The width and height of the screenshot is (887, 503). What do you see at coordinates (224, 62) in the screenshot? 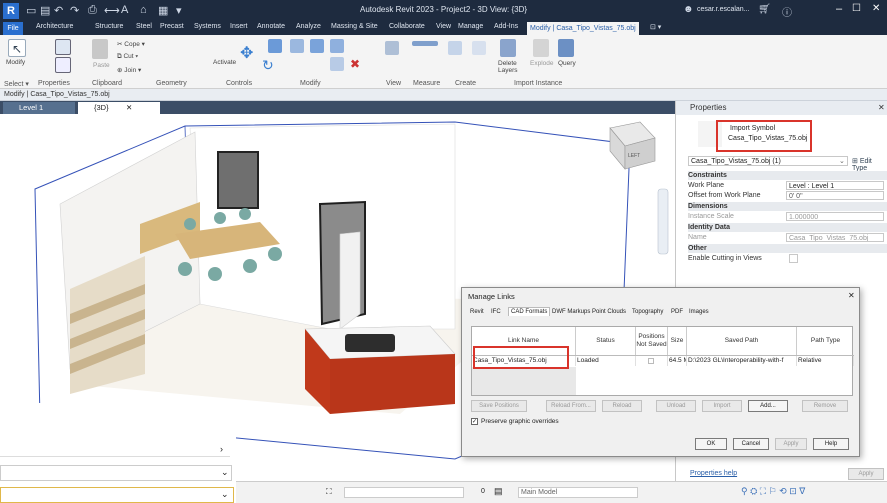
I see `activate-label: Activate` at bounding box center [224, 62].